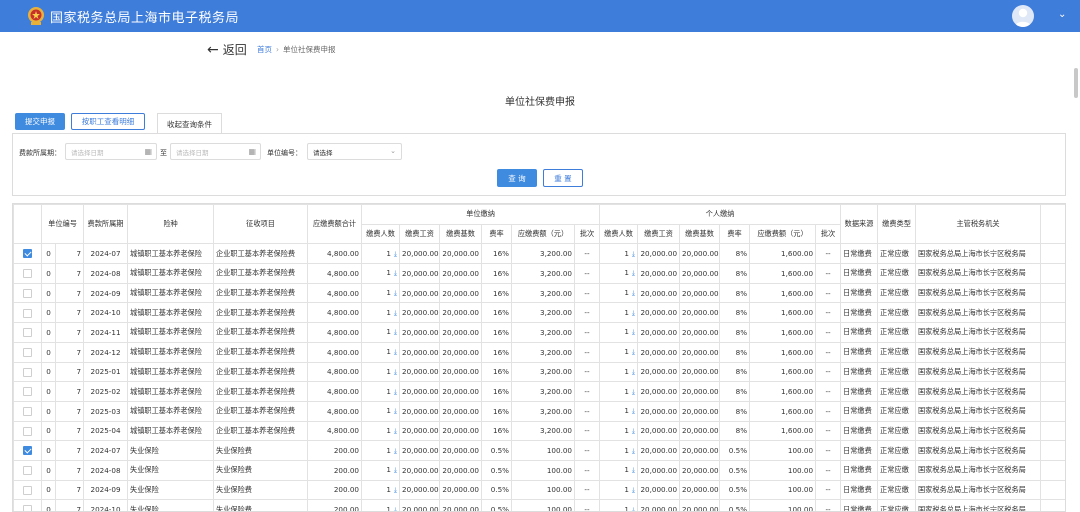 The height and width of the screenshot is (512, 1080). I want to click on pay-type-cell: 正常应缴, so click(897, 372).